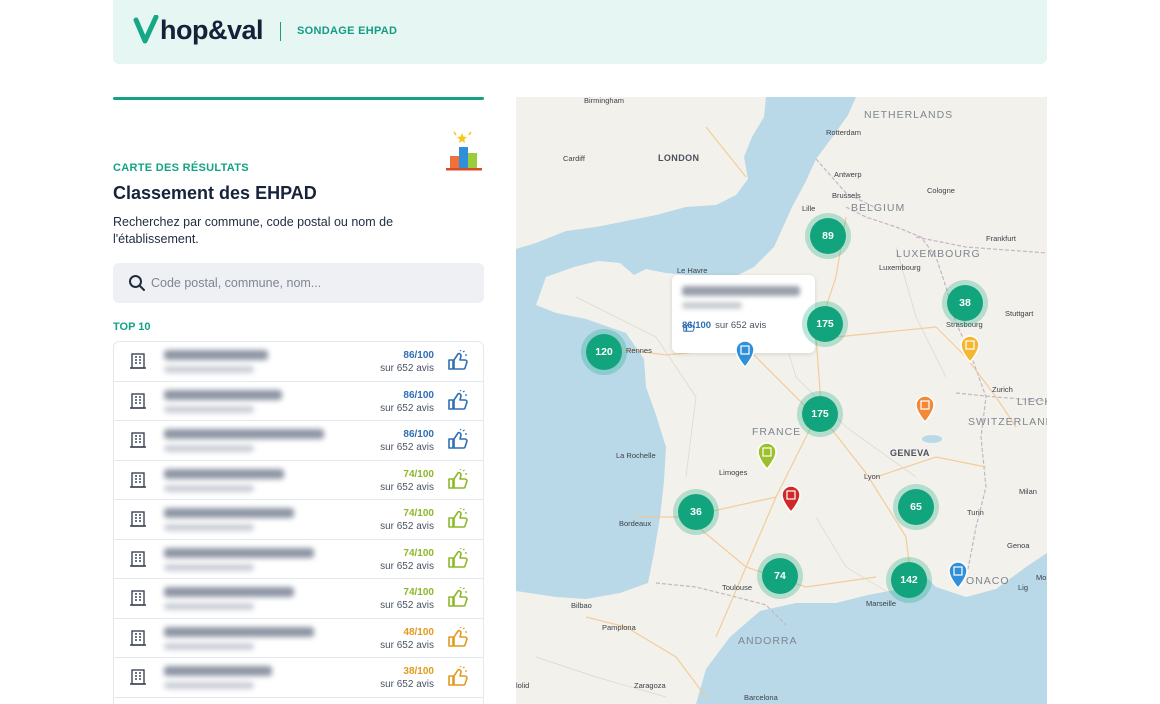  Describe the element at coordinates (650, 685) in the screenshot. I see `city-label: Zaragoza` at that location.